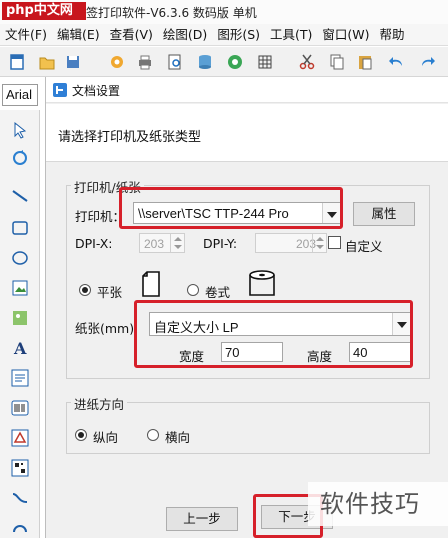  I want to click on new-file-icon, so click(17, 62).